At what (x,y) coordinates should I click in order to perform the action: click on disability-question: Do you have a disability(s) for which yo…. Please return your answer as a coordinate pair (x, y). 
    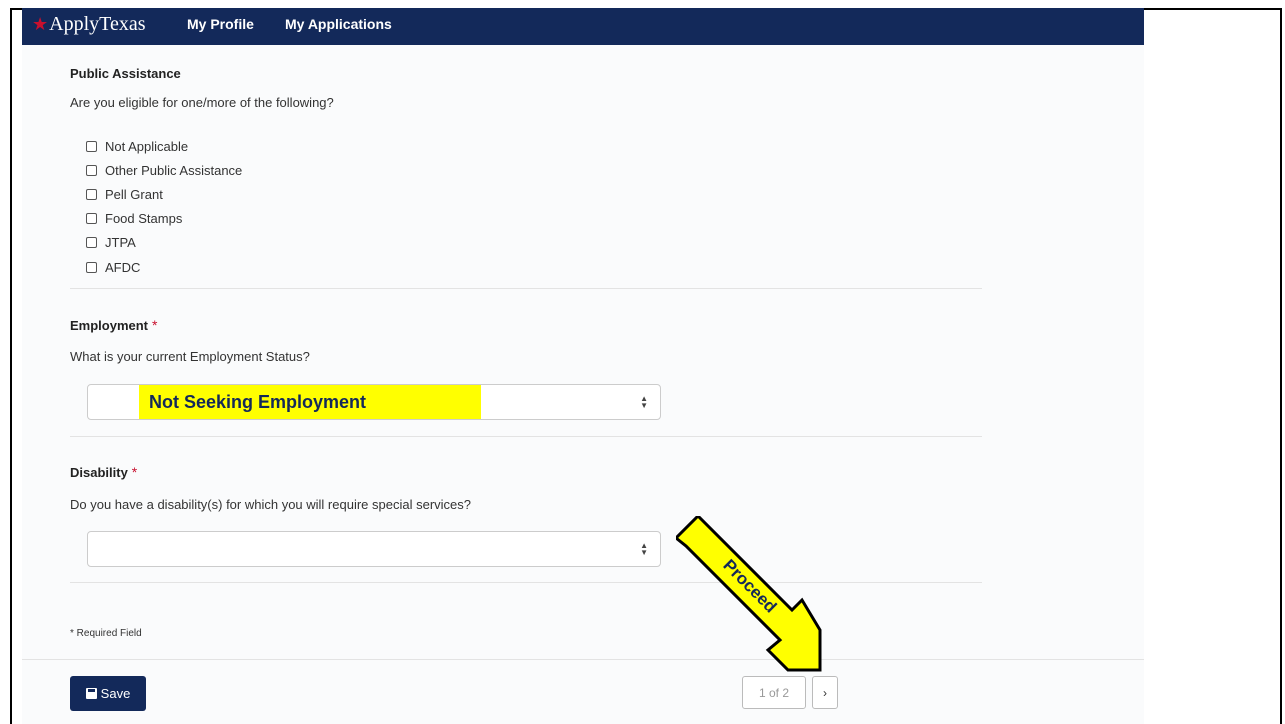
    Looking at the image, I should click on (271, 504).